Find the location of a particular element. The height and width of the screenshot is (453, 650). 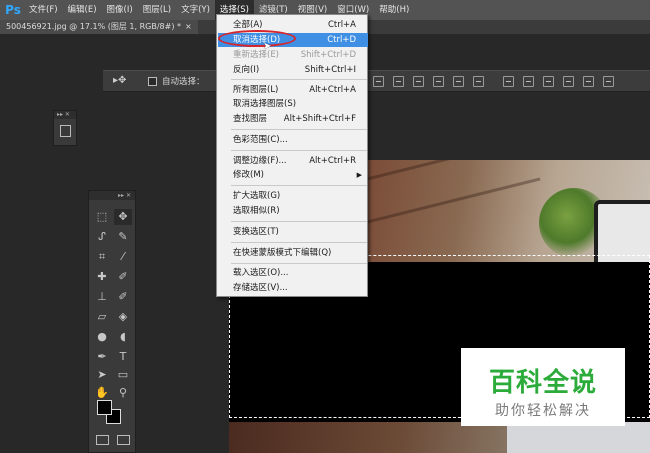

laptop-keyboard is located at coordinates (578, 437).